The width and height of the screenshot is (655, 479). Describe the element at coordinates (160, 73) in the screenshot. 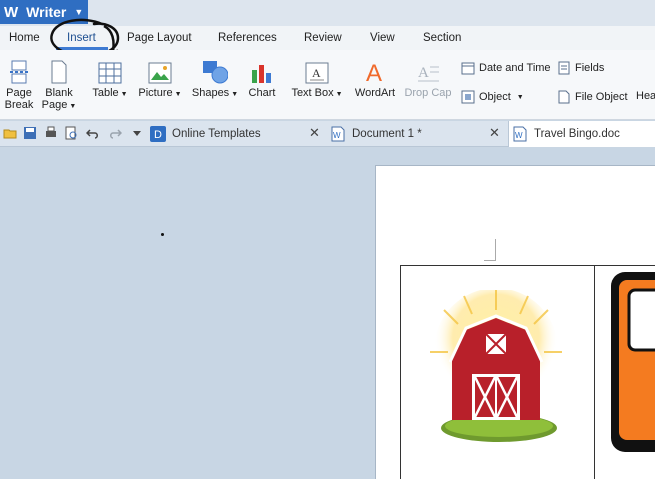

I see `picture-icon` at that location.